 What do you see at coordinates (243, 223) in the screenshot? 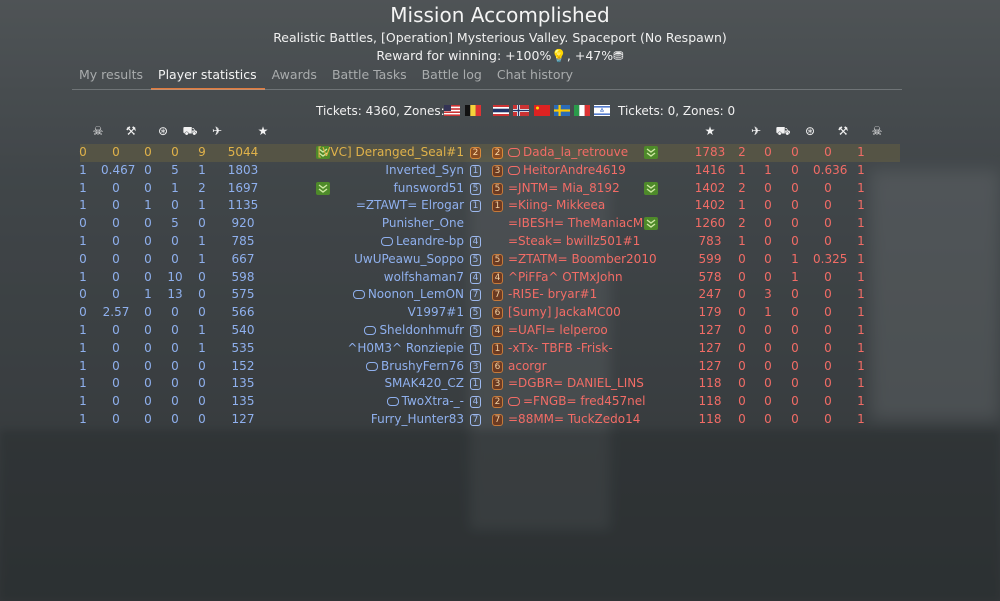
I see `left-score-value: 920` at bounding box center [243, 223].